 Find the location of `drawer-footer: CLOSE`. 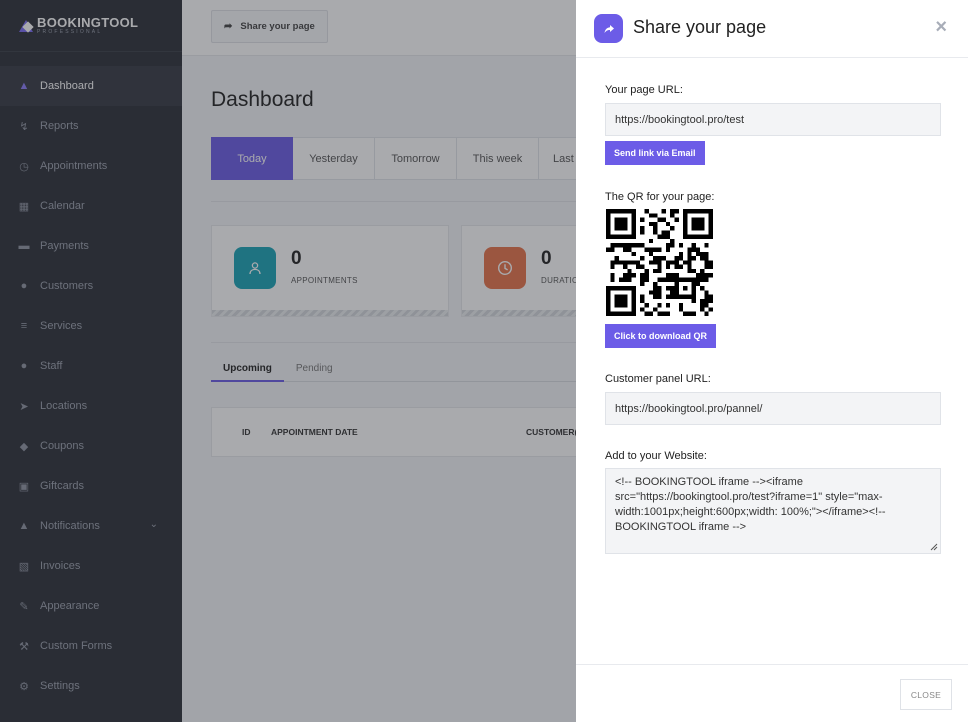

drawer-footer: CLOSE is located at coordinates (772, 693).